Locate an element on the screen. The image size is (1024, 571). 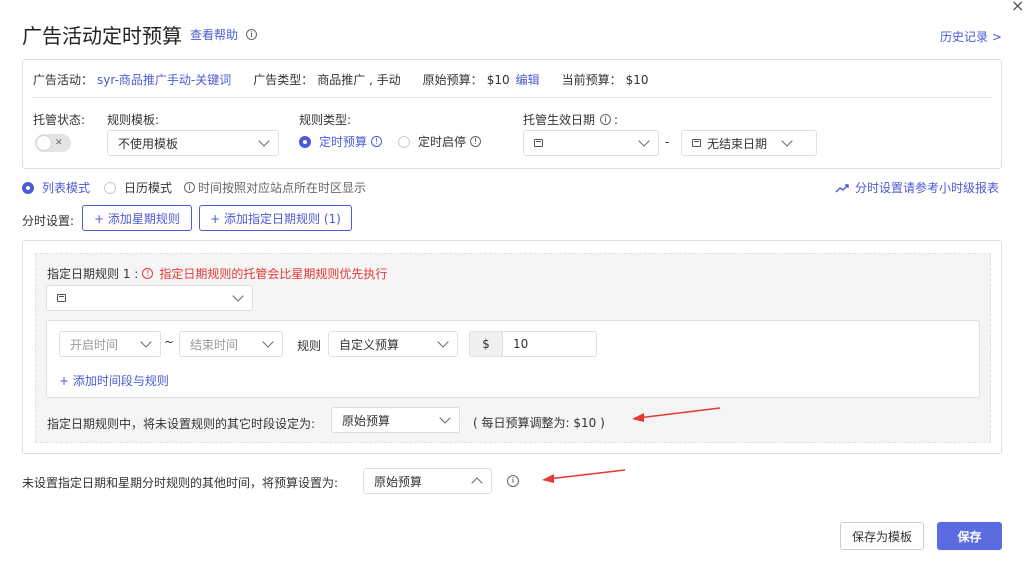
campaign-name-link: syr-商品推广手动-关键词 is located at coordinates (164, 79).